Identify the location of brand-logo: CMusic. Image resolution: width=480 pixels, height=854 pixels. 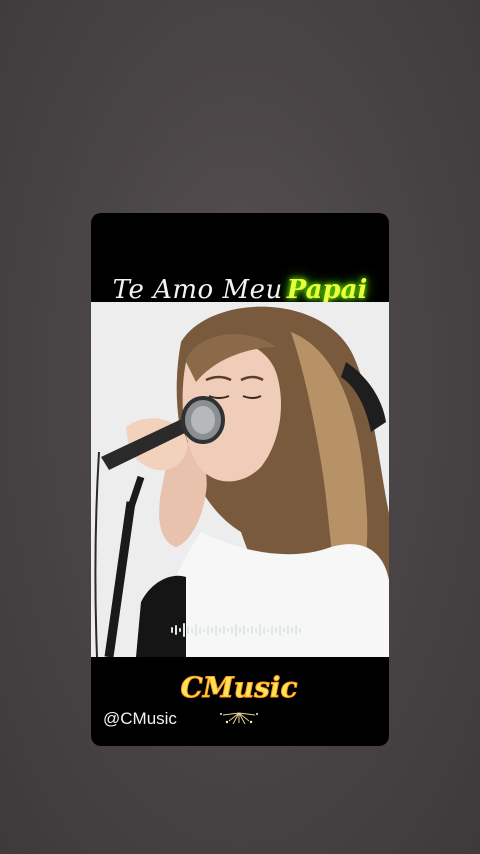
(239, 695).